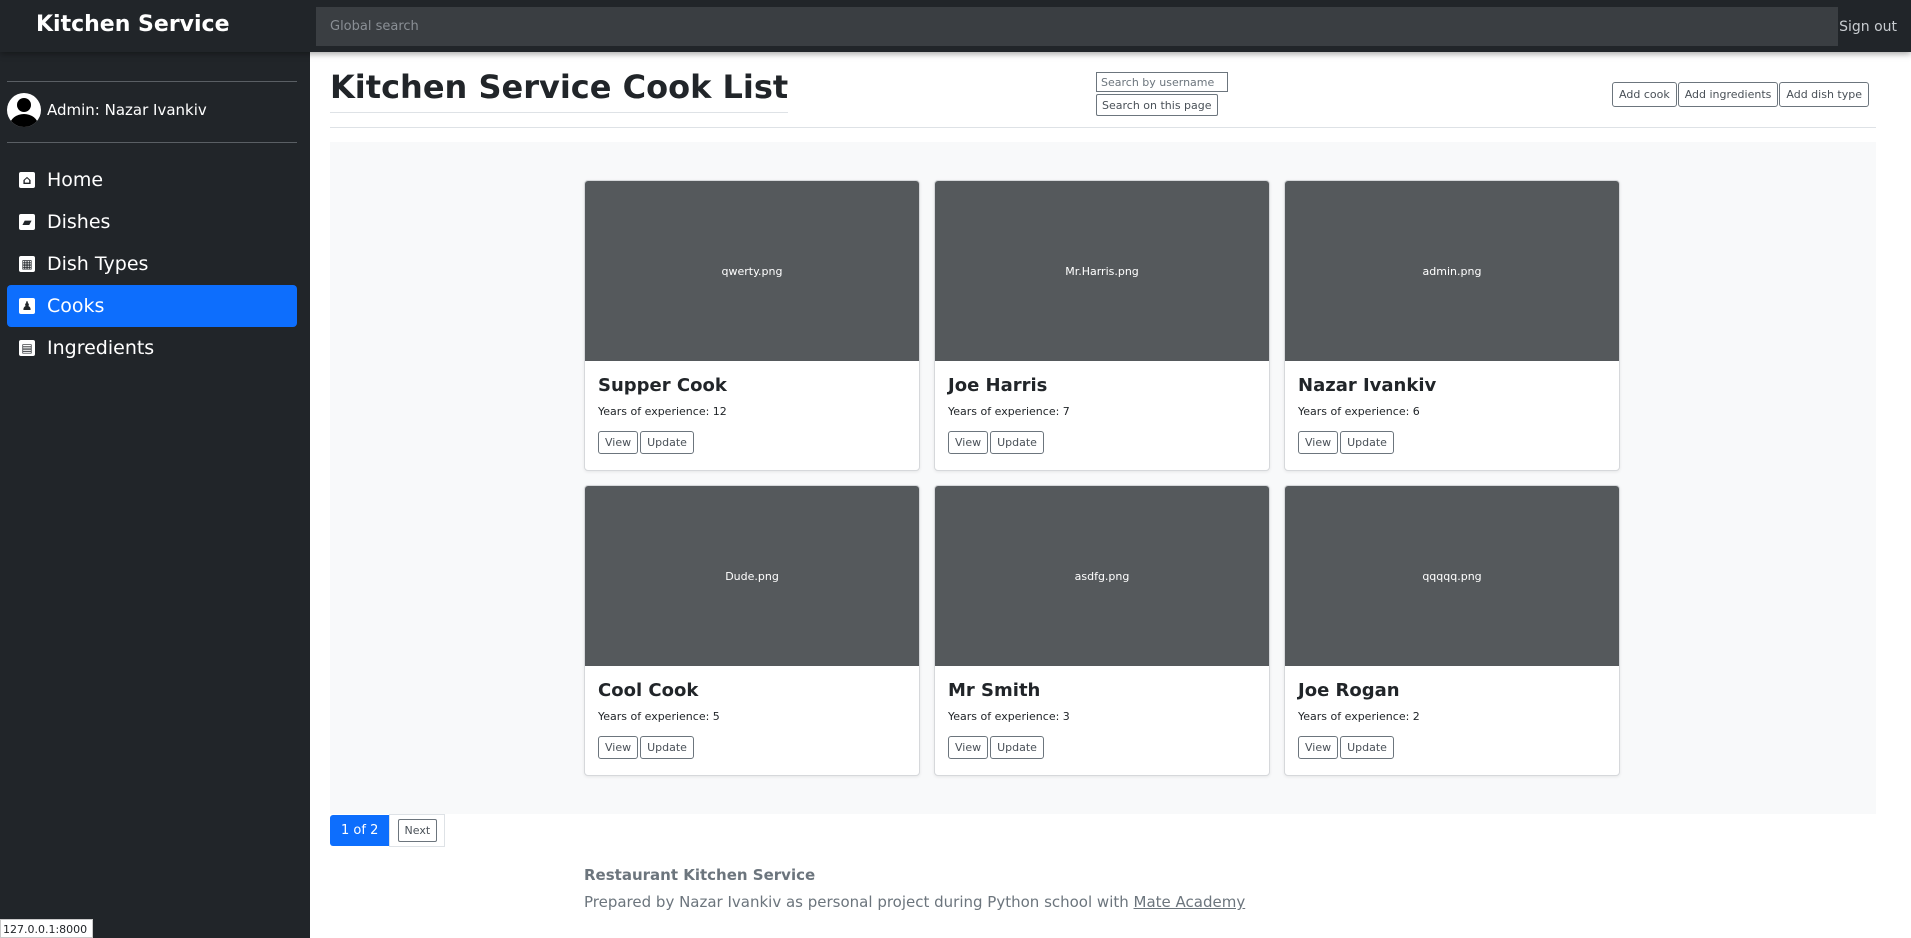 This screenshot has width=1911, height=938. What do you see at coordinates (1349, 690) in the screenshot?
I see `cook-name: Joe Rogan` at bounding box center [1349, 690].